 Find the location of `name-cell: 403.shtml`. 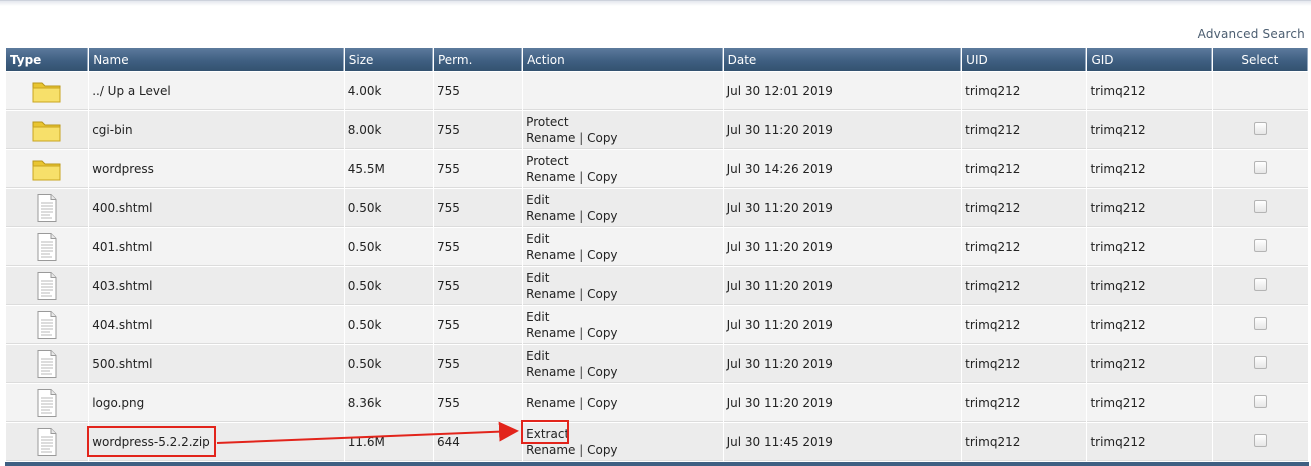

name-cell: 403.shtml is located at coordinates (216, 286).